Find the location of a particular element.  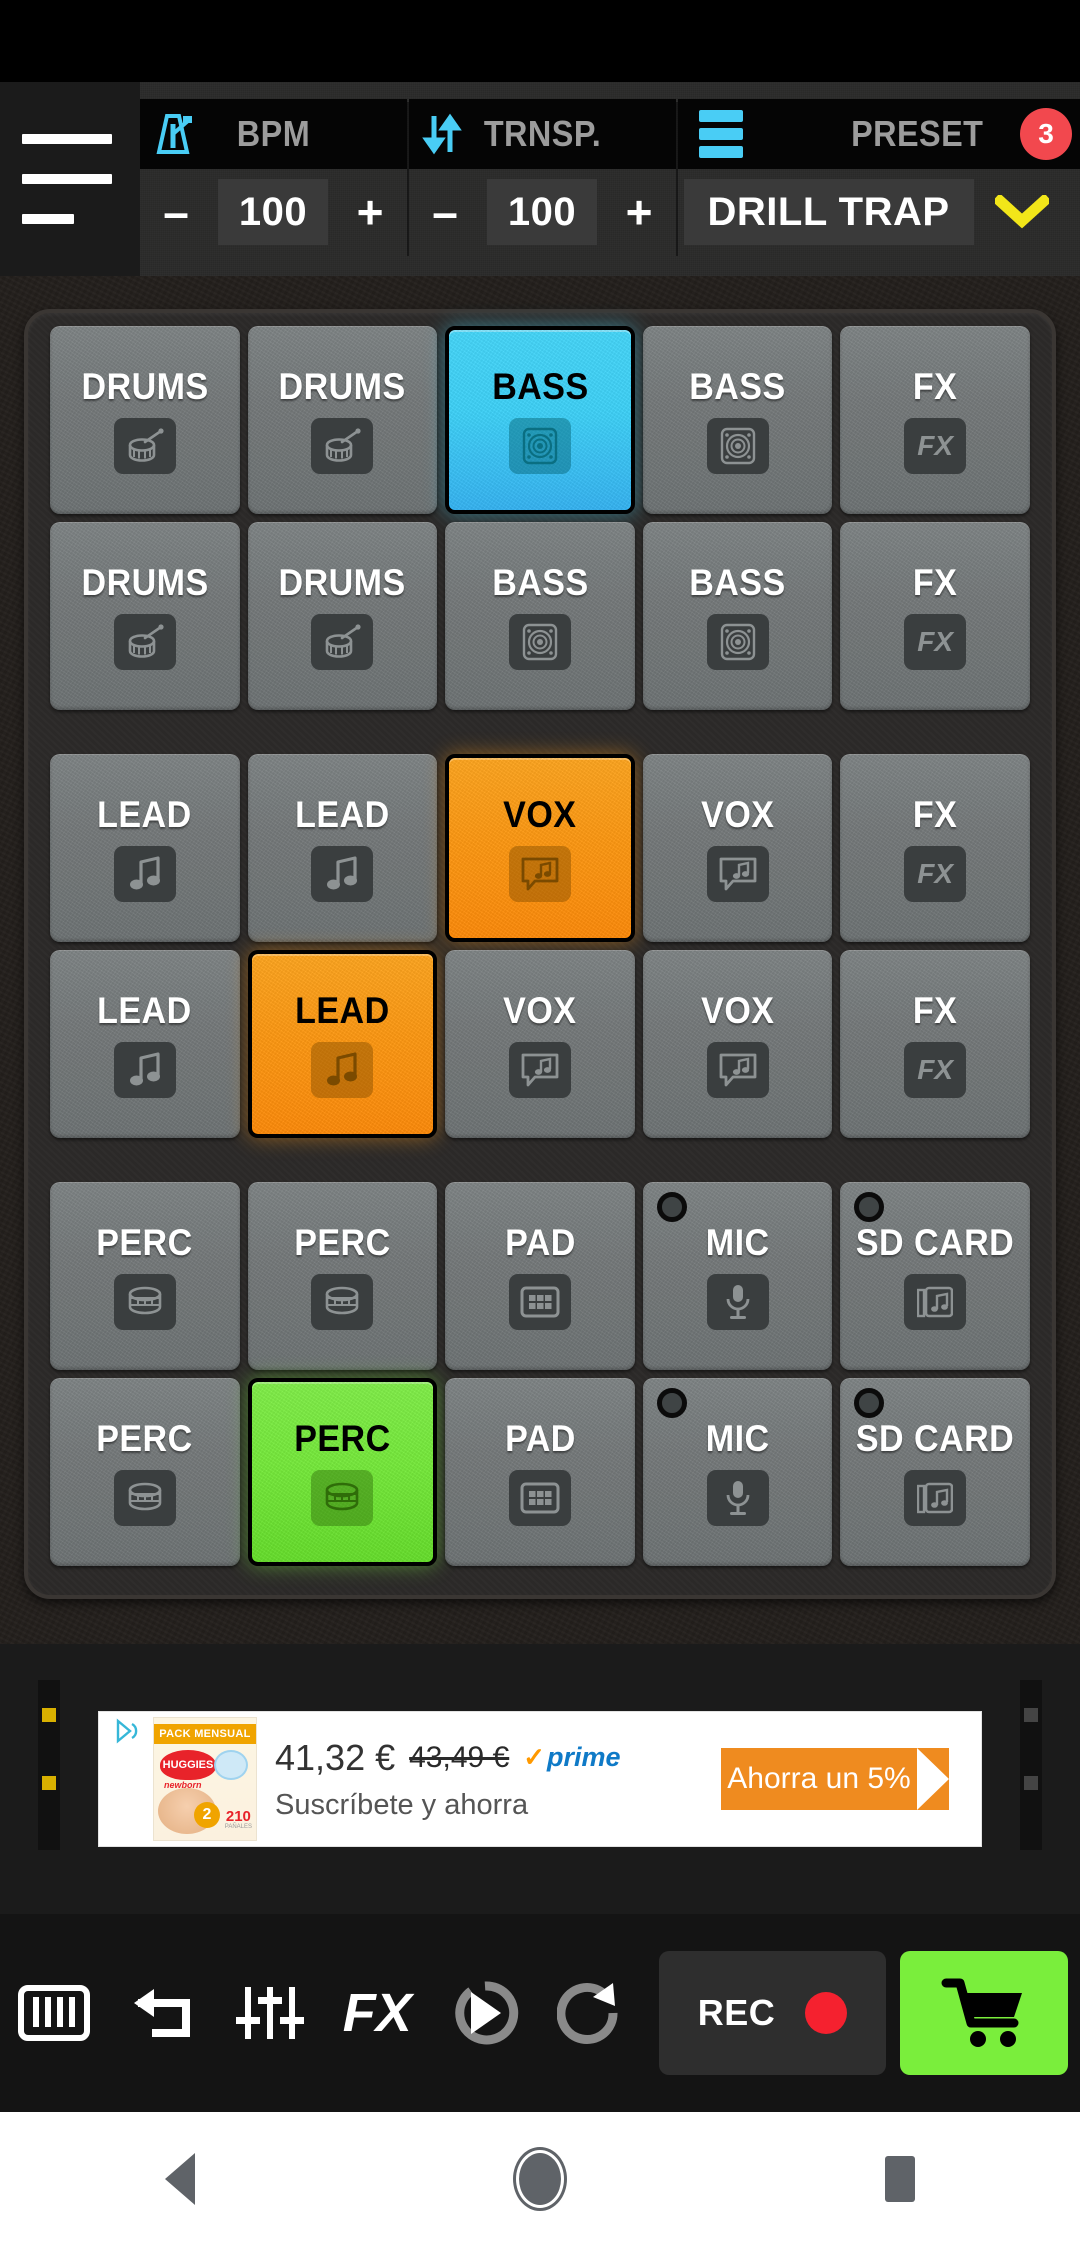

home-nav-icon is located at coordinates (540, 2179).